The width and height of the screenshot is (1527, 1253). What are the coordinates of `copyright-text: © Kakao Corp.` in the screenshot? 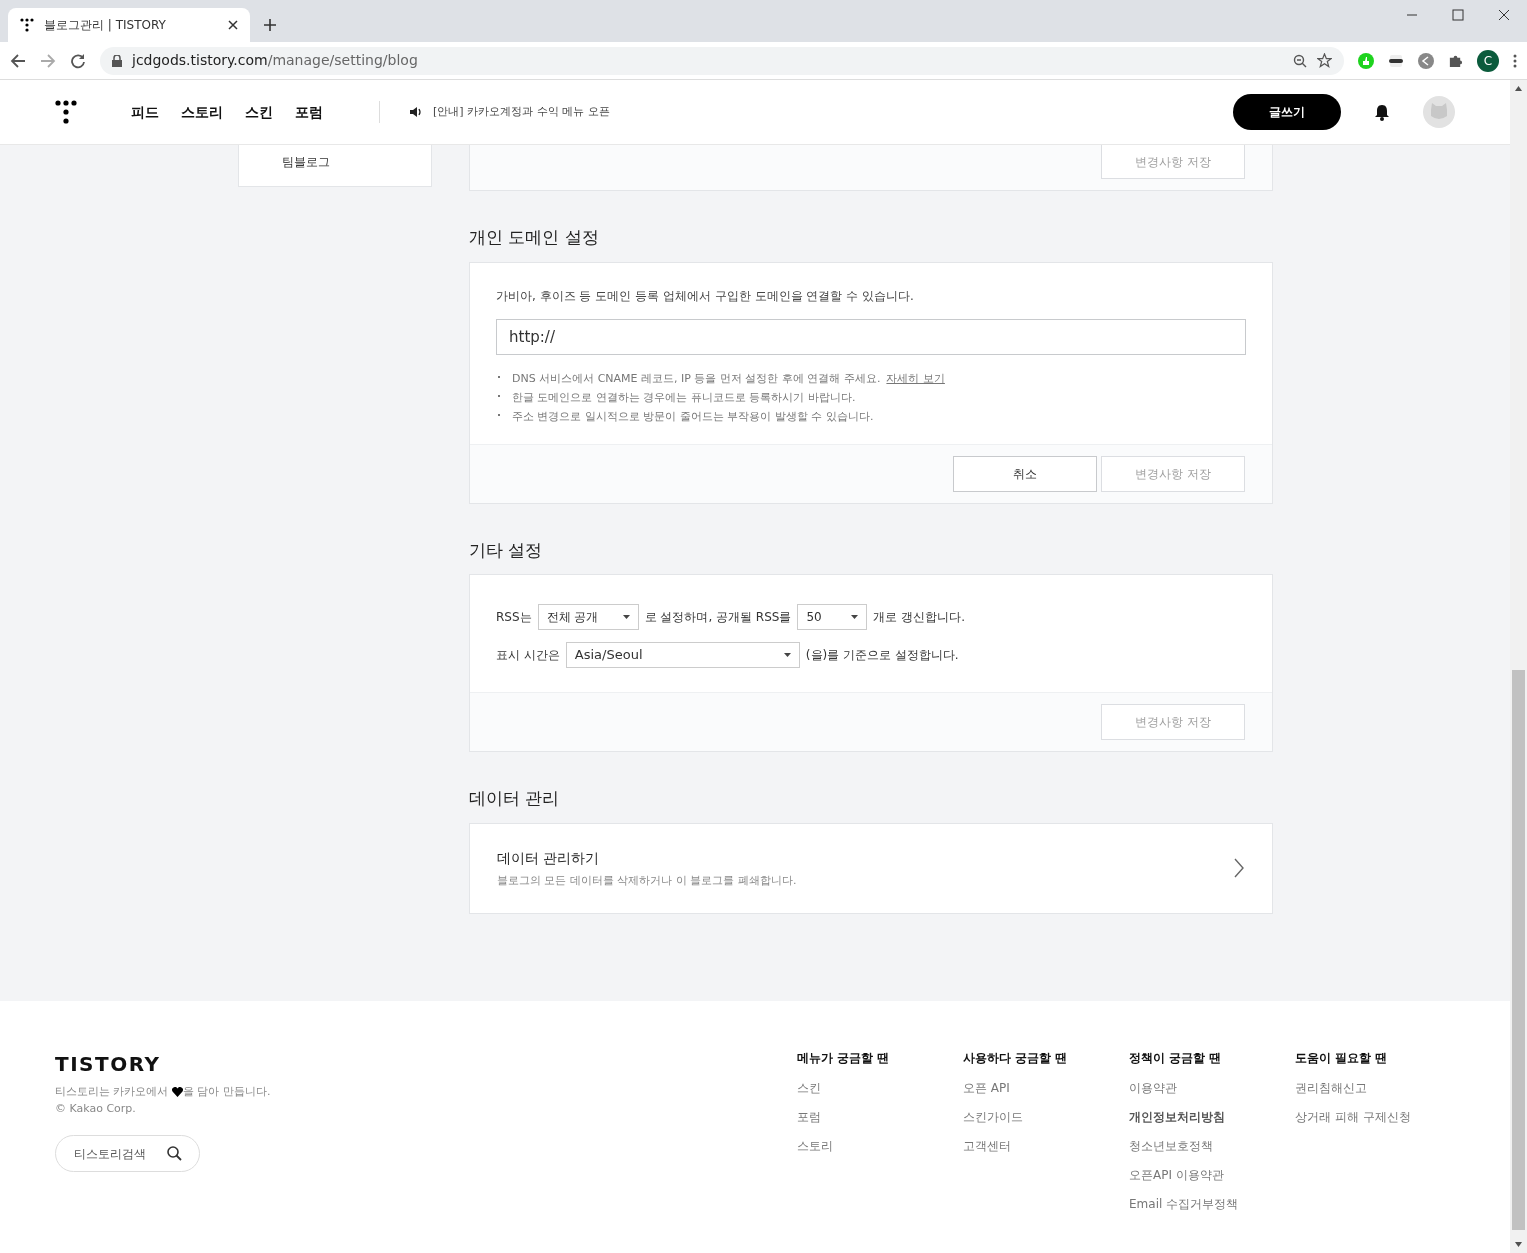 It's located at (96, 1109).